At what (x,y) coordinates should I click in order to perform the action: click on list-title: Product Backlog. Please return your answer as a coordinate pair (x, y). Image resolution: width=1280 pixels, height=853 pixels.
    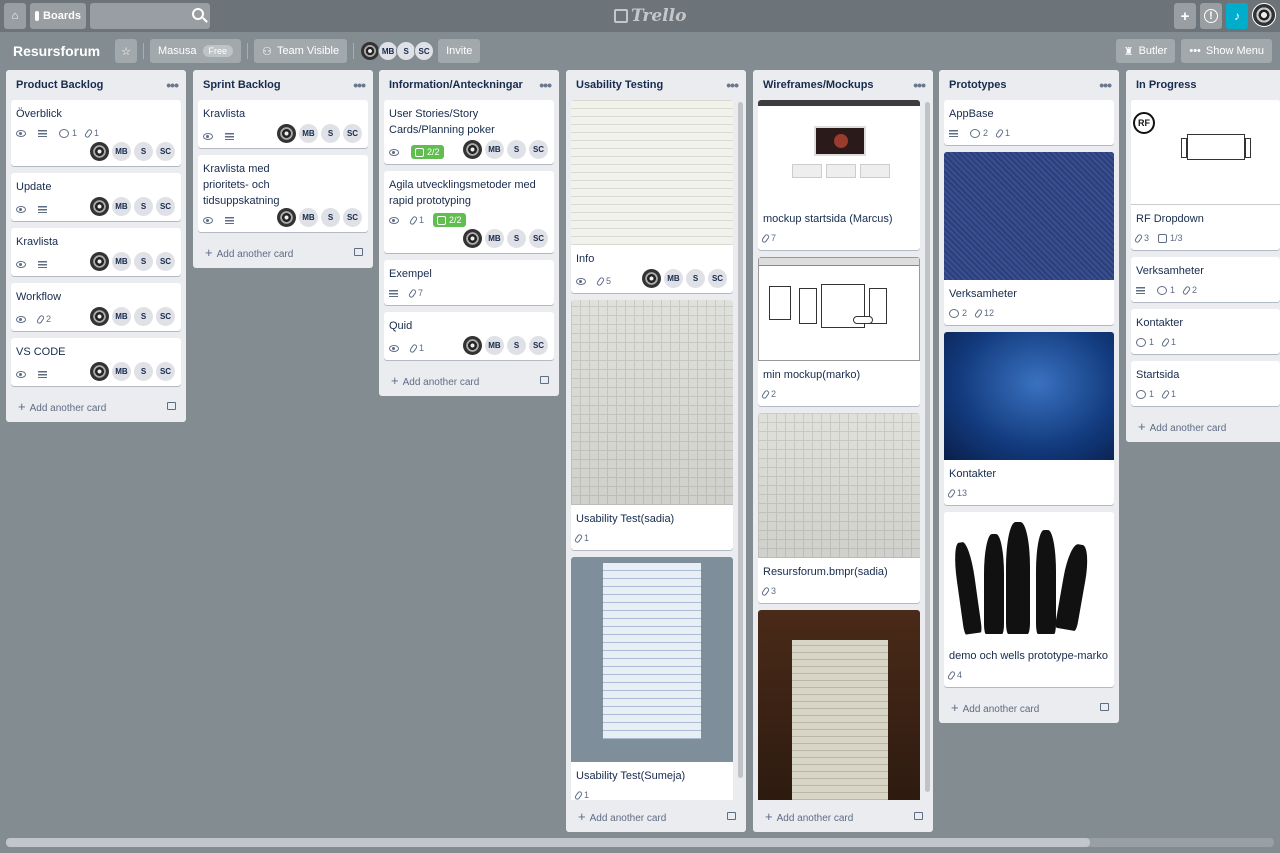
    Looking at the image, I should click on (59, 85).